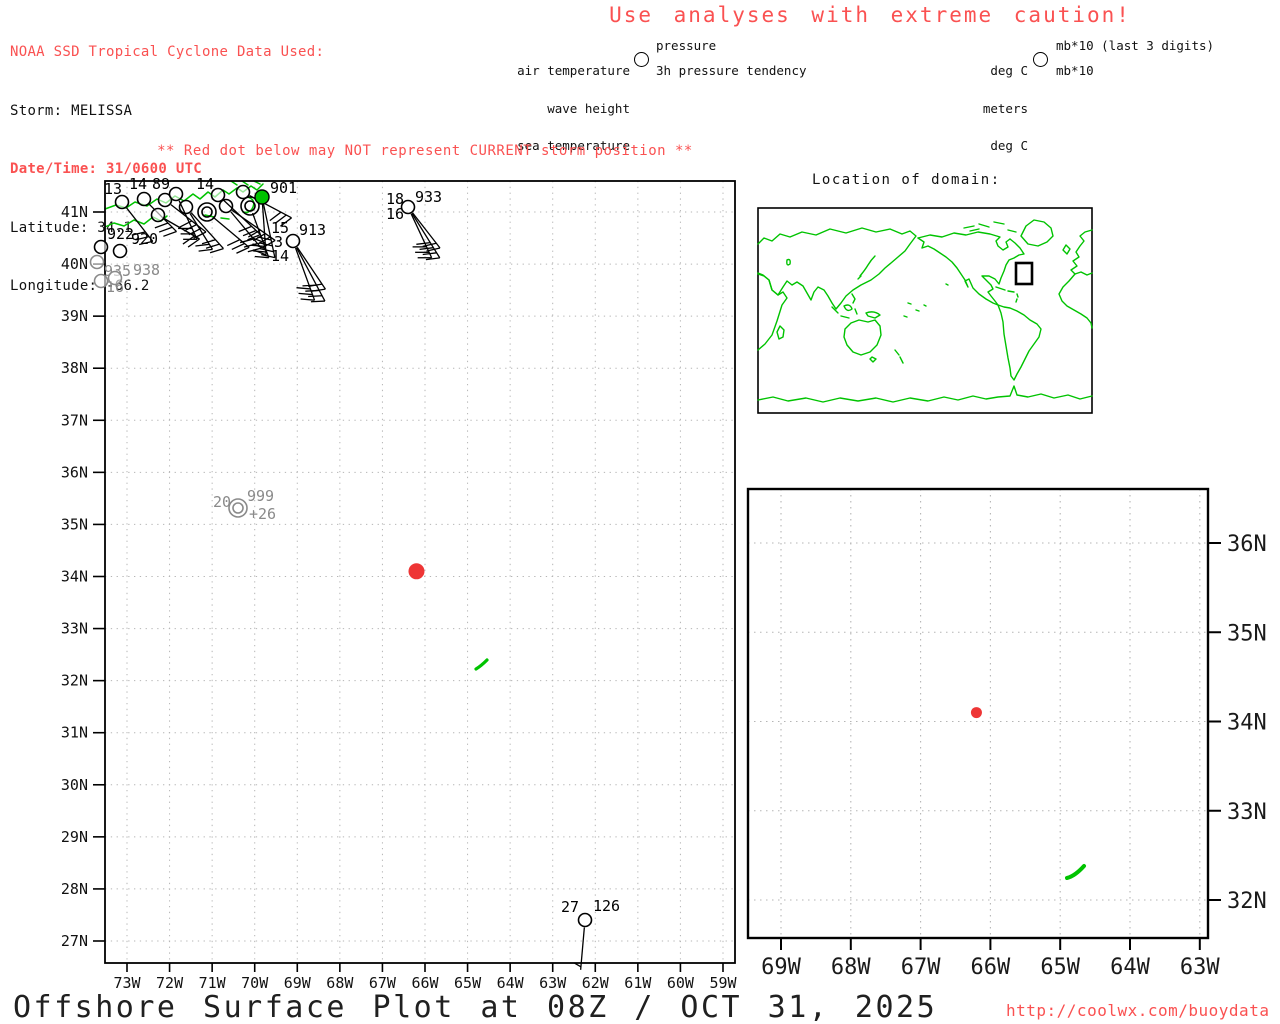 Image resolution: width=1280 pixels, height=1024 pixels. I want to click on station-value: 13, so click(113, 189).